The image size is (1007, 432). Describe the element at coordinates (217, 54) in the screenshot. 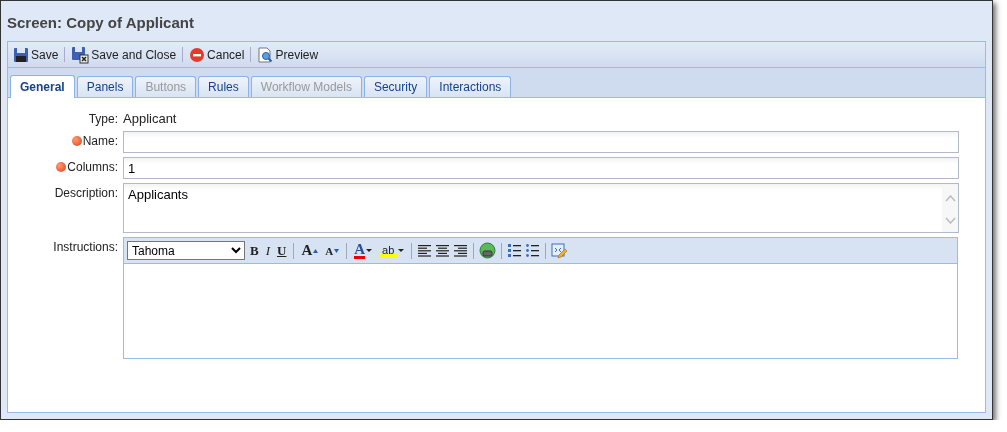

I see `cancel-button: Cancel` at that location.